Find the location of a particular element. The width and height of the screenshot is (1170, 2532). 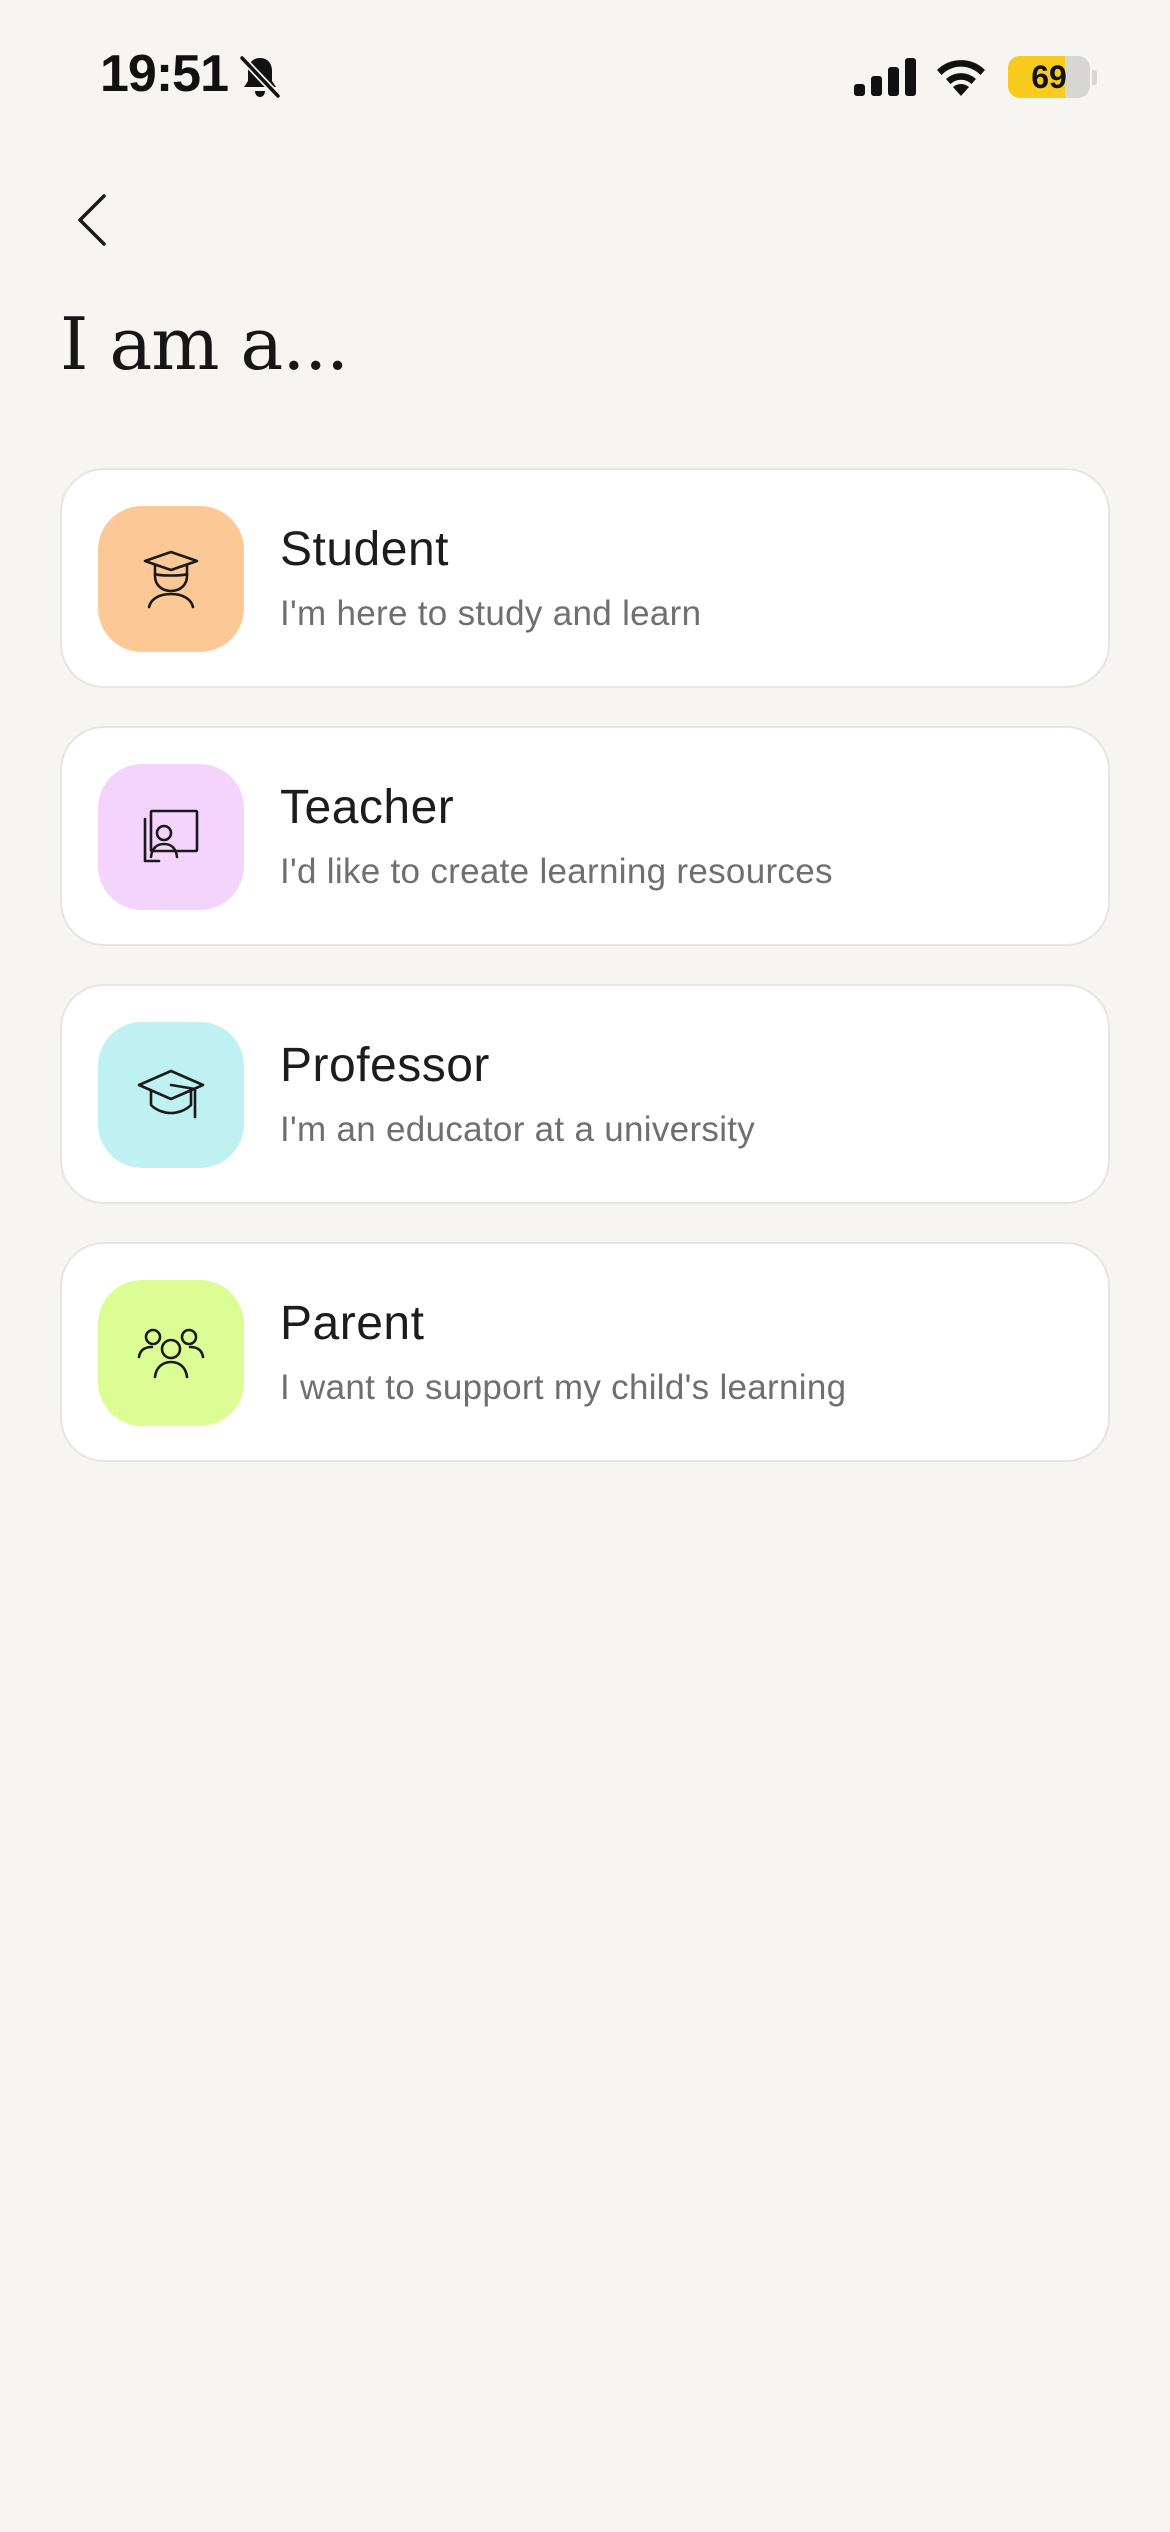

role-title: Parent is located at coordinates (352, 1323).